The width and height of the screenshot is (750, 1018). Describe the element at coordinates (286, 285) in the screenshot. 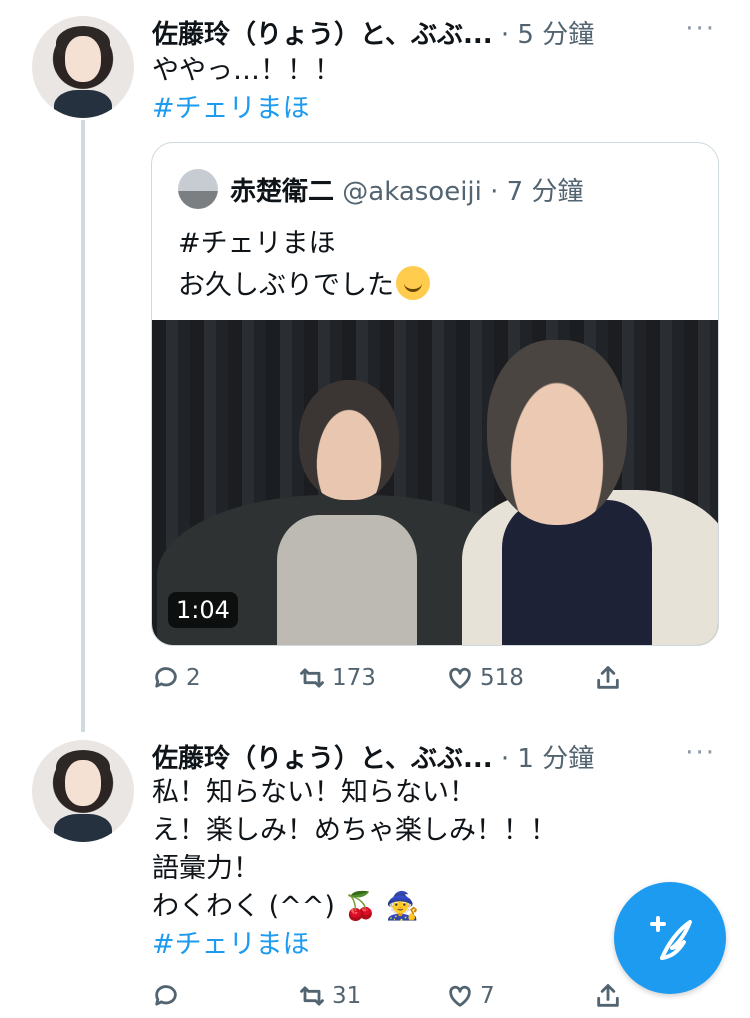

I see `quote-text-line: お久しぶりでした` at that location.